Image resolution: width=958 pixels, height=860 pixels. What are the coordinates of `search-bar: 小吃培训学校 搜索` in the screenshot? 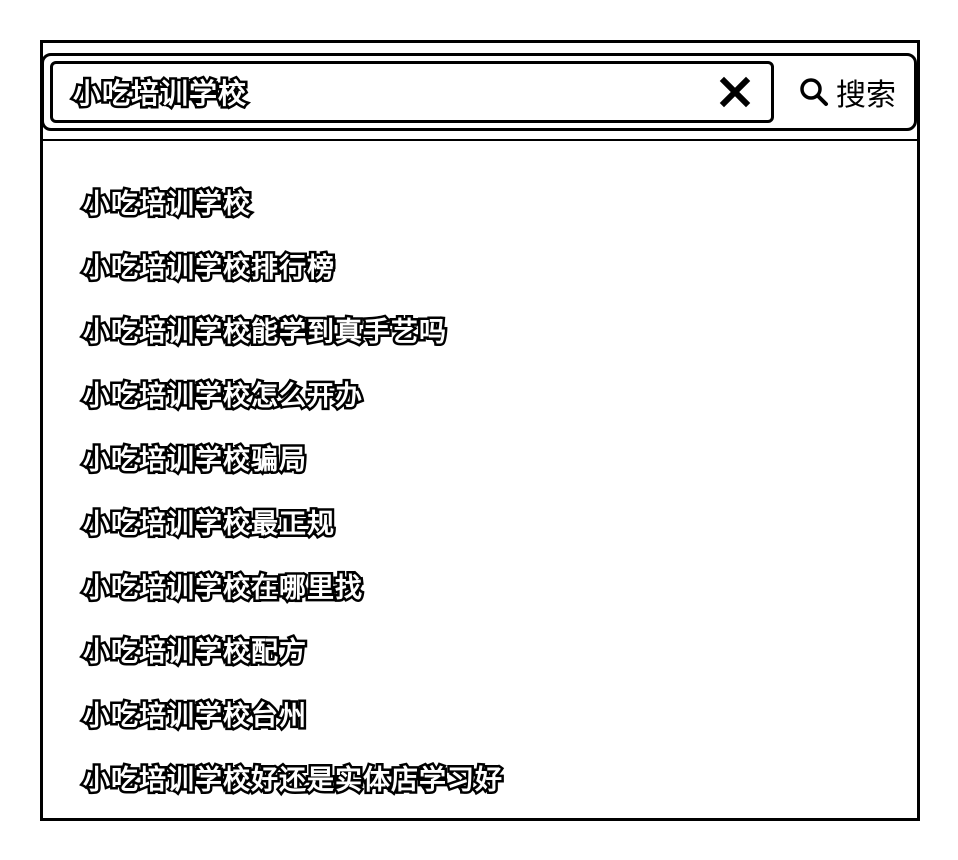 It's located at (479, 92).